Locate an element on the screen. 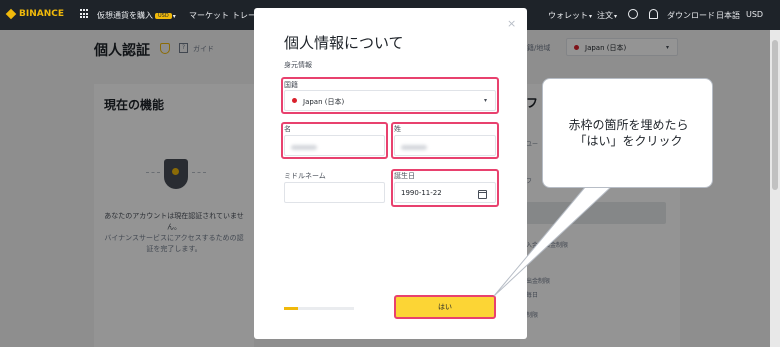 The width and height of the screenshot is (780, 347). japan-flag-icon is located at coordinates (294, 100).